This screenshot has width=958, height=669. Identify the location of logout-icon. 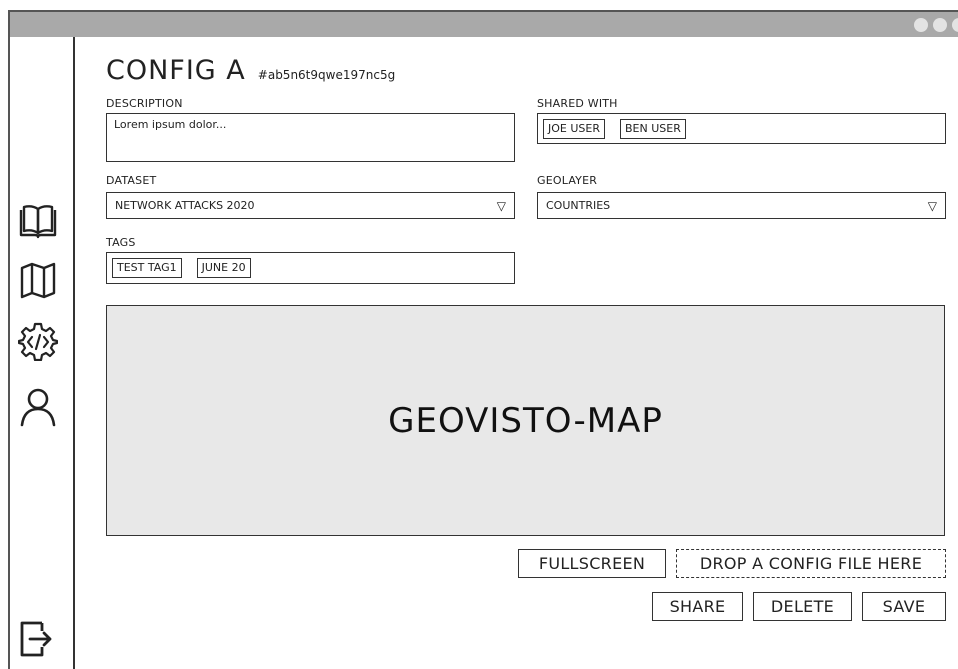
(38, 639).